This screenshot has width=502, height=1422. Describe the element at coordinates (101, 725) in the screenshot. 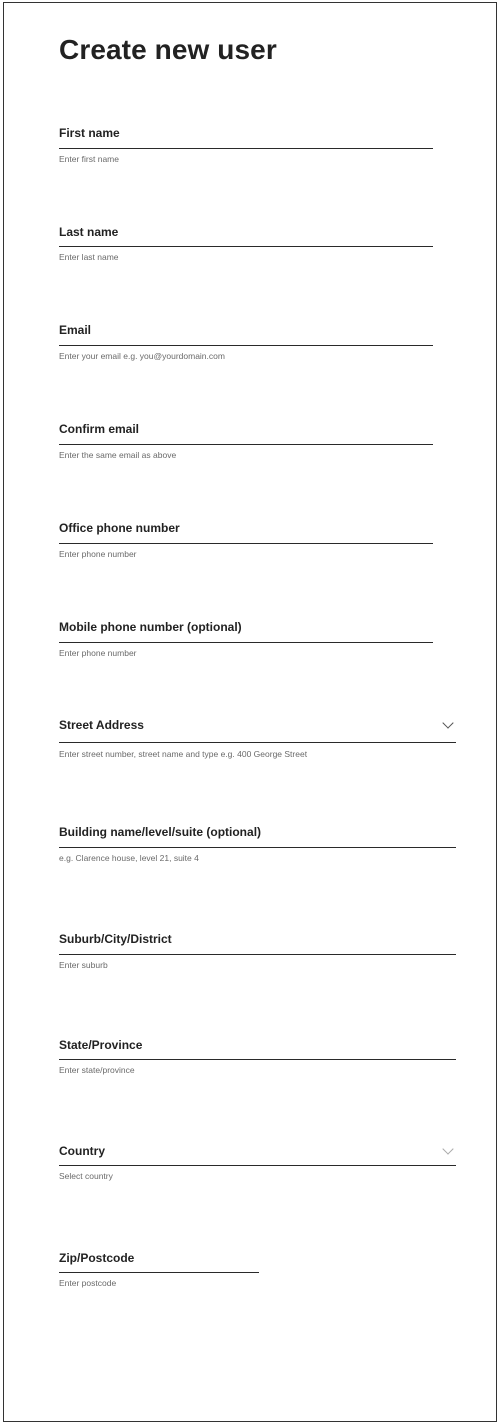

I see `street-address-label: Street Address` at that location.